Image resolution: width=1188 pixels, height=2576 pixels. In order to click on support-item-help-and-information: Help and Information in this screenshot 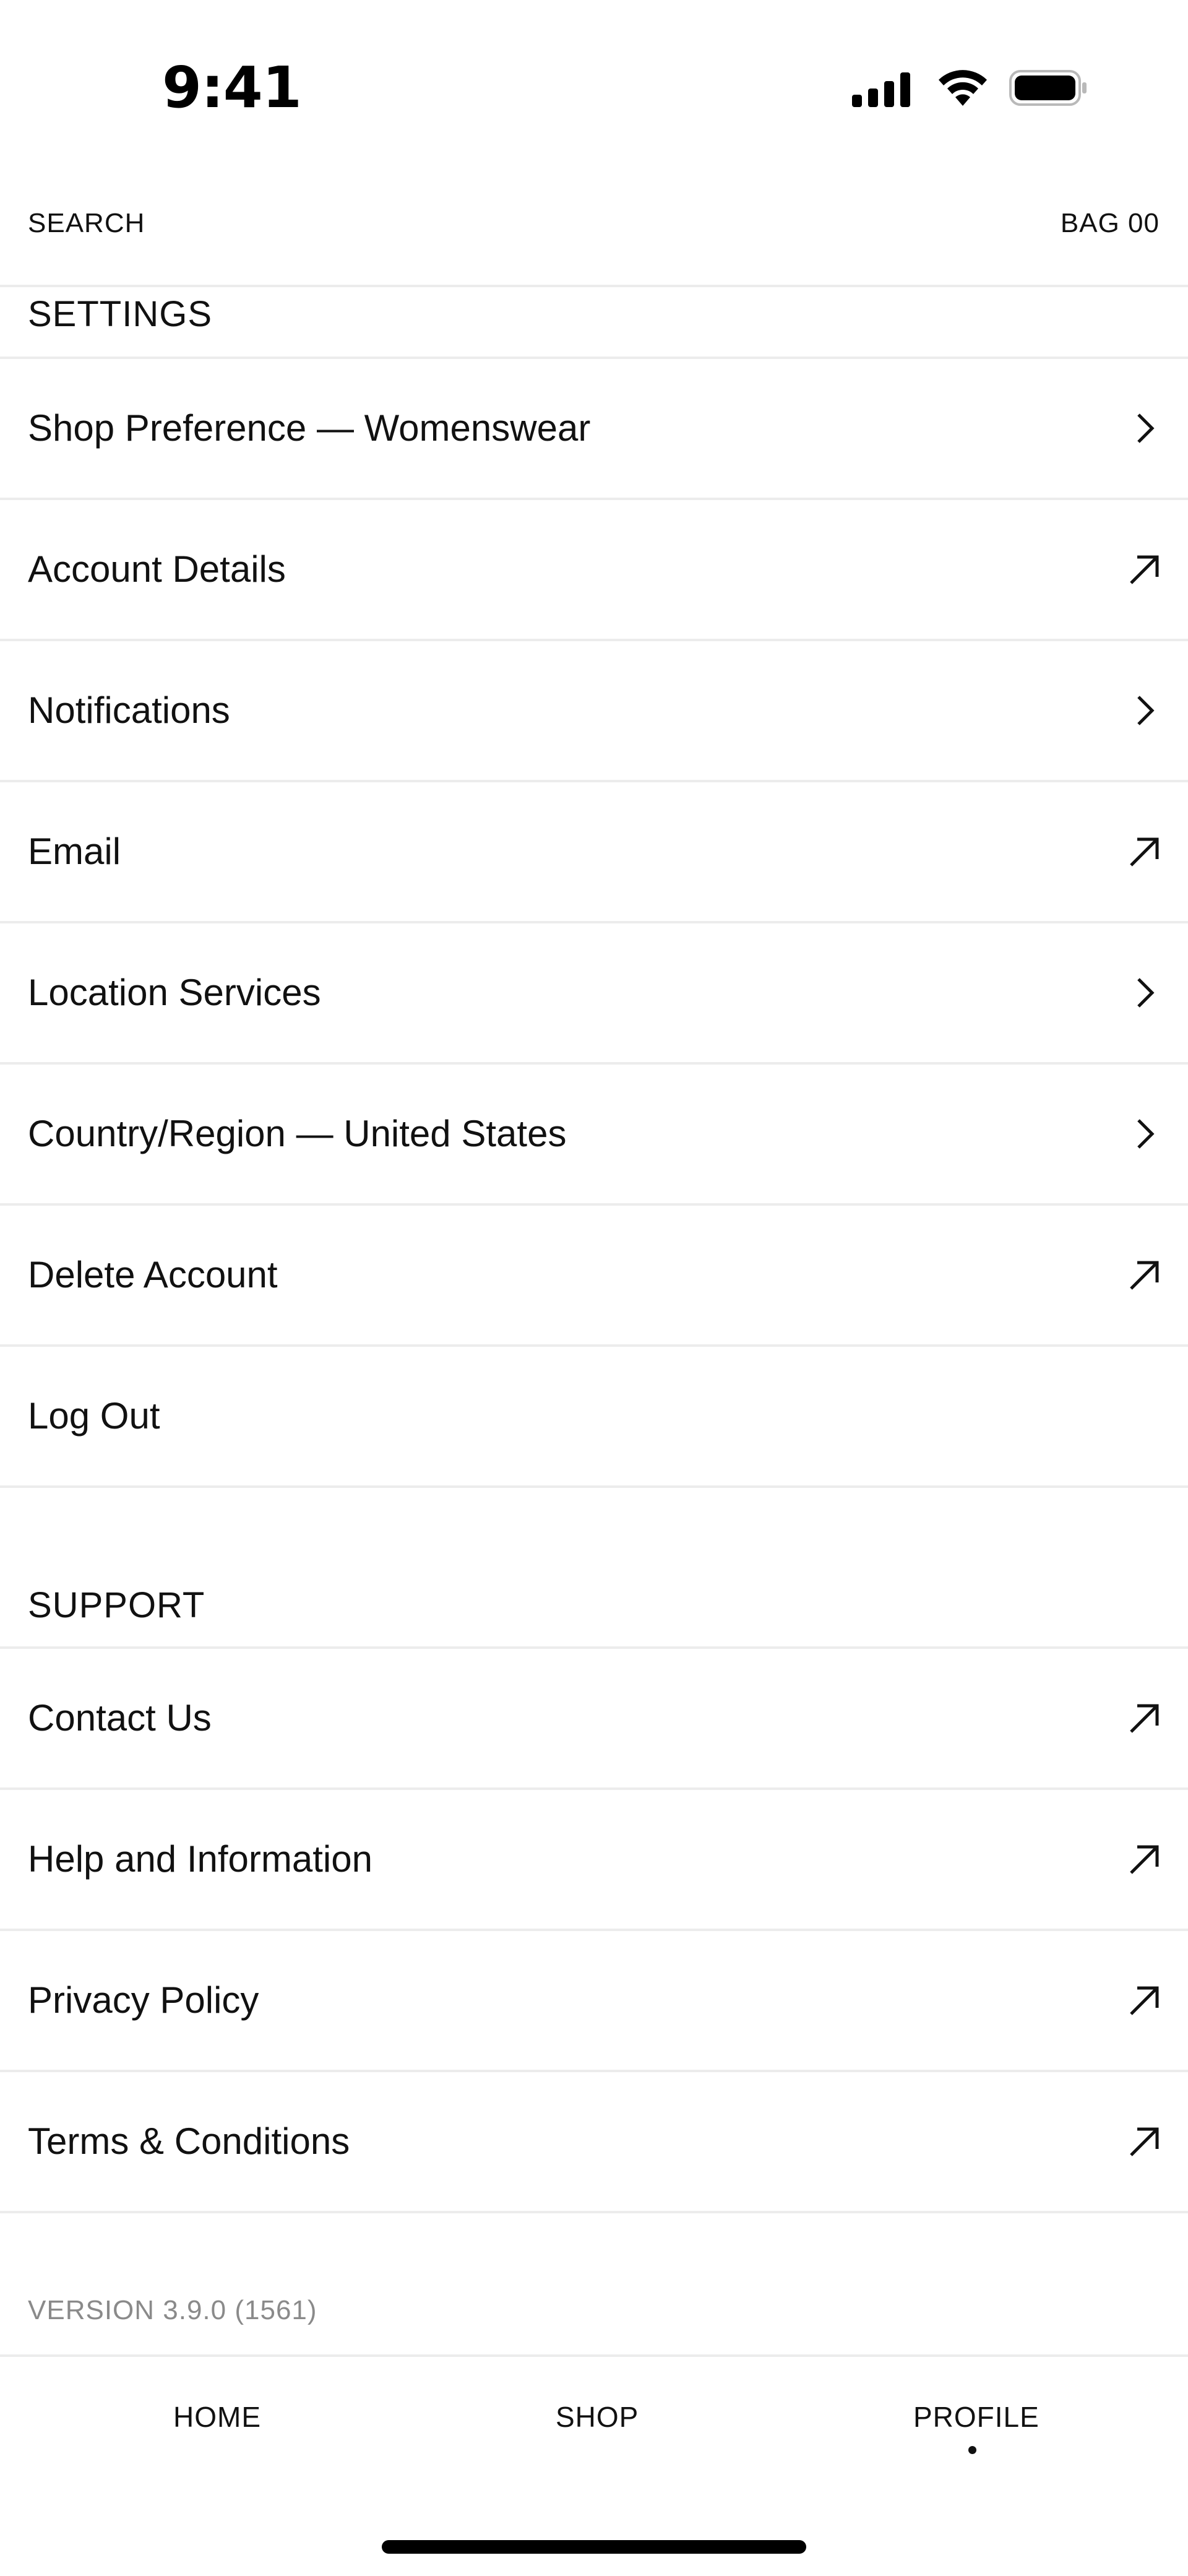, I will do `click(594, 1860)`.